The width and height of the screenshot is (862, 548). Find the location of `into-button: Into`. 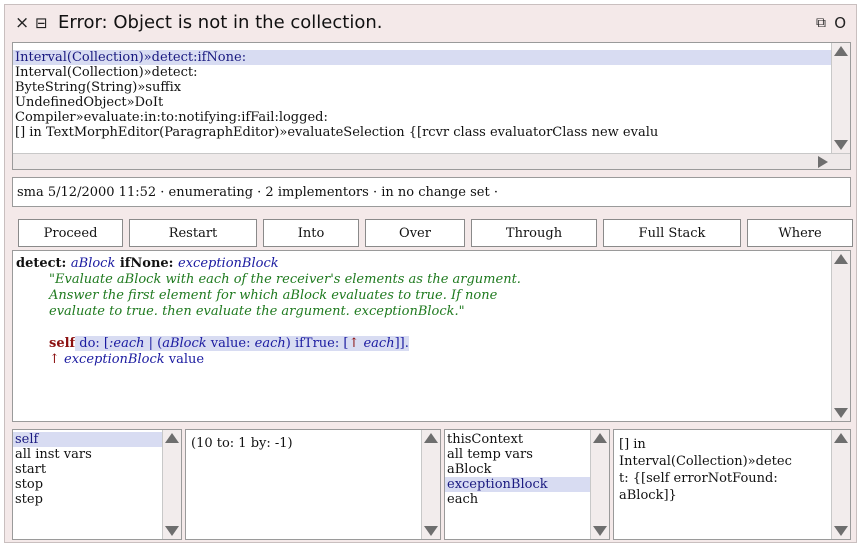

into-button: Into is located at coordinates (311, 233).